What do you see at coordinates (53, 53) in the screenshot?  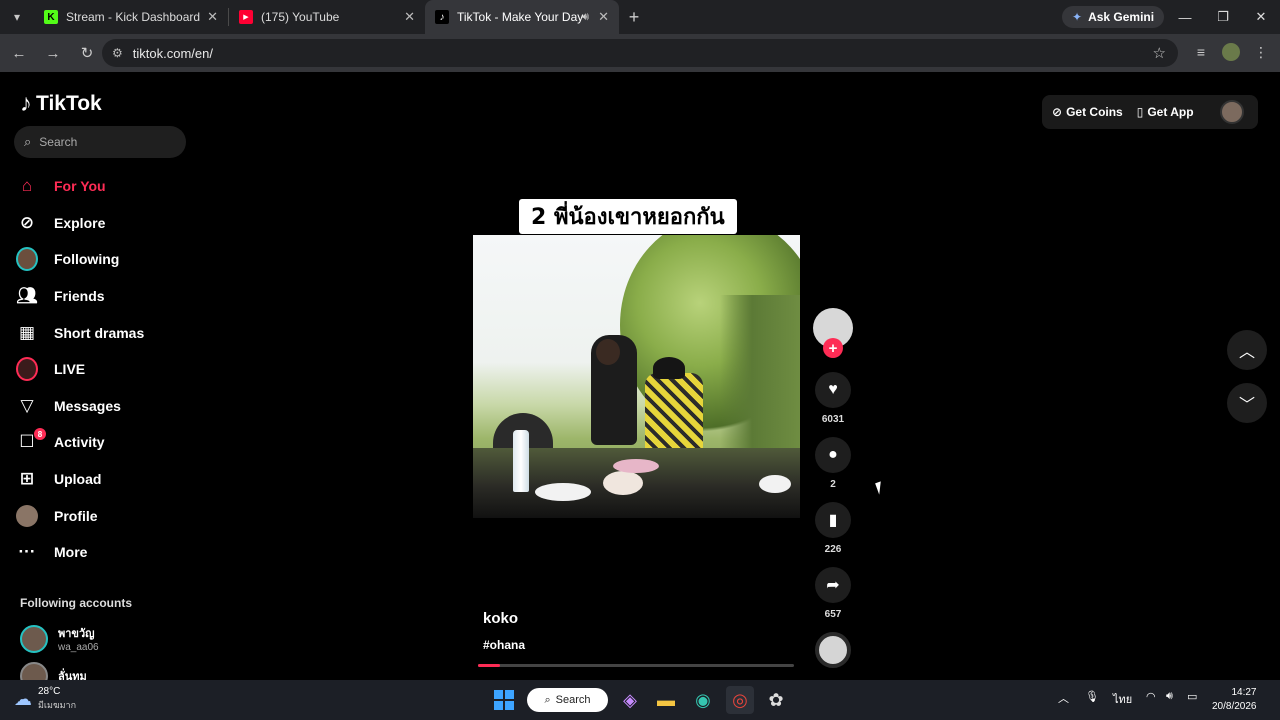 I see `forward-button: →` at bounding box center [53, 53].